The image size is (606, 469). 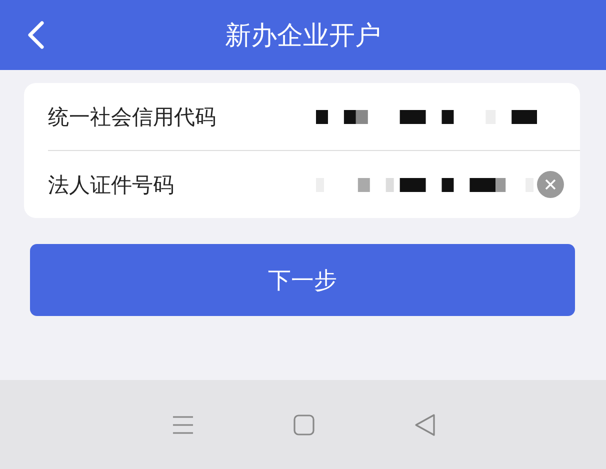 What do you see at coordinates (550, 184) in the screenshot?
I see `clear-icon` at bounding box center [550, 184].